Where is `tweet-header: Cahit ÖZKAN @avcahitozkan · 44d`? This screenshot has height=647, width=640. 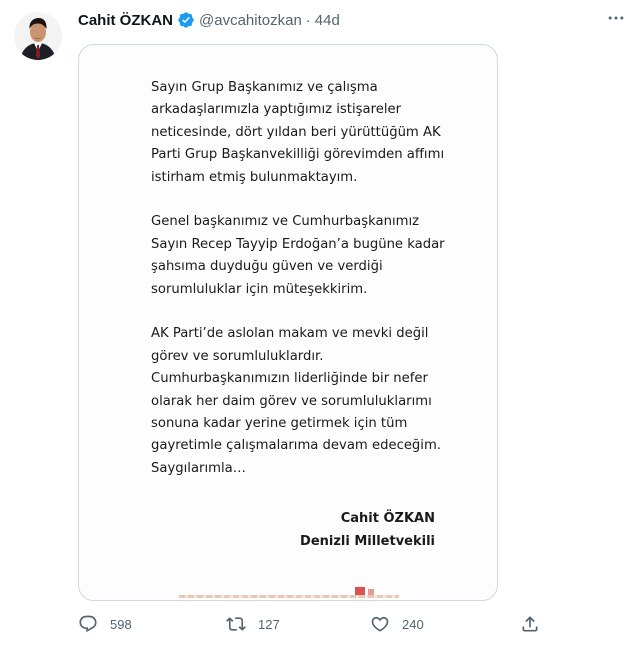 tweet-header: Cahit ÖZKAN @avcahitozkan · 44d is located at coordinates (209, 20).